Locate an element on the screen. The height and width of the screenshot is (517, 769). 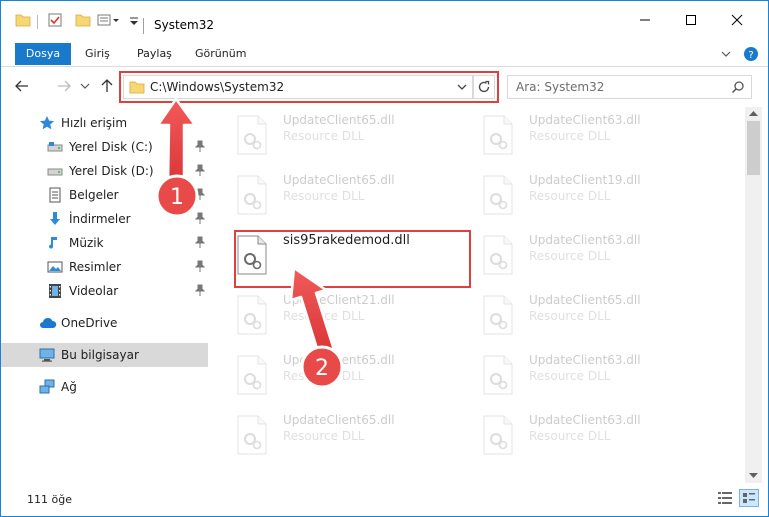
drive-icon is located at coordinates (55, 147).